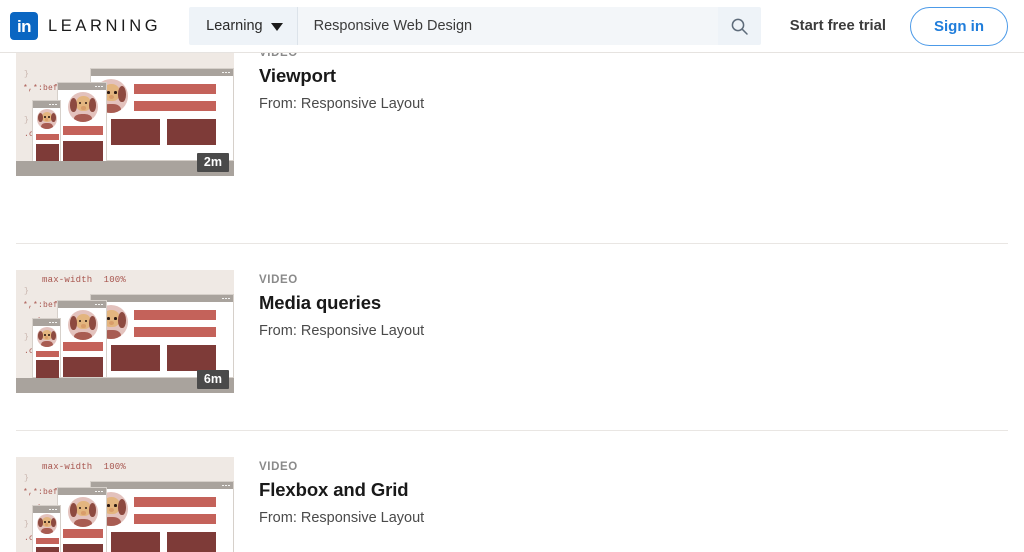 The height and width of the screenshot is (552, 1024). I want to click on search-icon, so click(739, 26).